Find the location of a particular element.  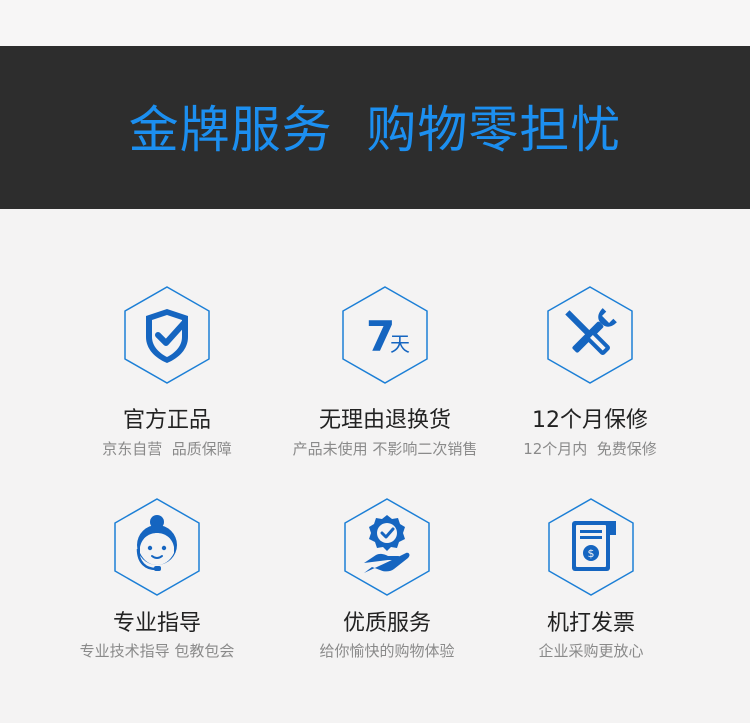

feature-title: 专业指导 is located at coordinates (156, 623).